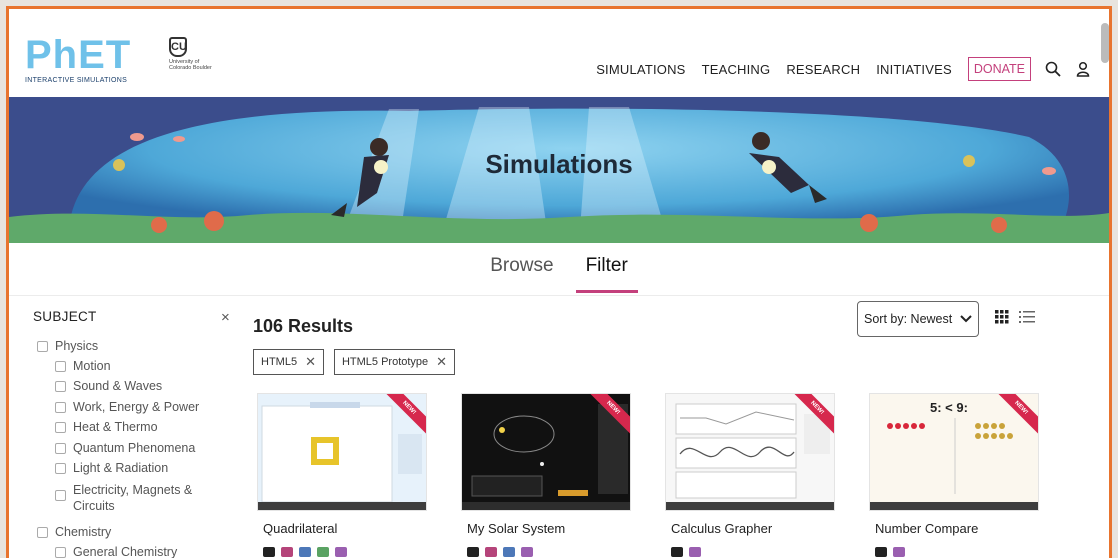 The width and height of the screenshot is (1118, 558). What do you see at coordinates (1083, 69) in the screenshot?
I see `user-icon` at bounding box center [1083, 69].